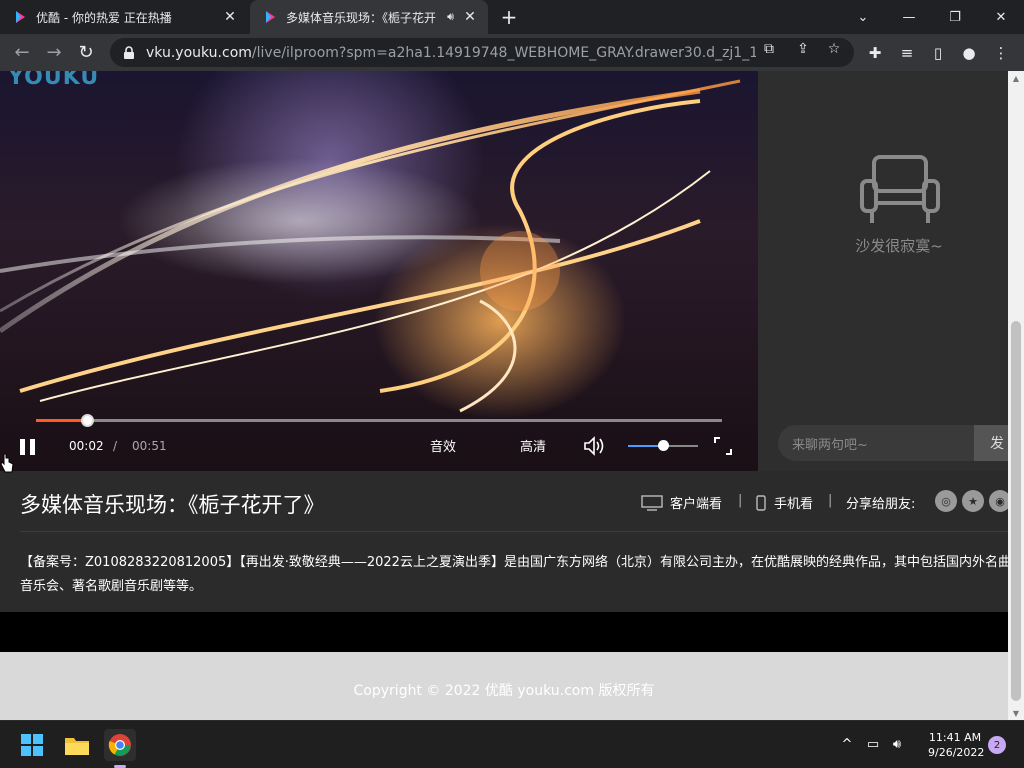 Image resolution: width=1024 pixels, height=768 pixels. What do you see at coordinates (803, 49) in the screenshot?
I see `share-icon: ⇪` at bounding box center [803, 49].